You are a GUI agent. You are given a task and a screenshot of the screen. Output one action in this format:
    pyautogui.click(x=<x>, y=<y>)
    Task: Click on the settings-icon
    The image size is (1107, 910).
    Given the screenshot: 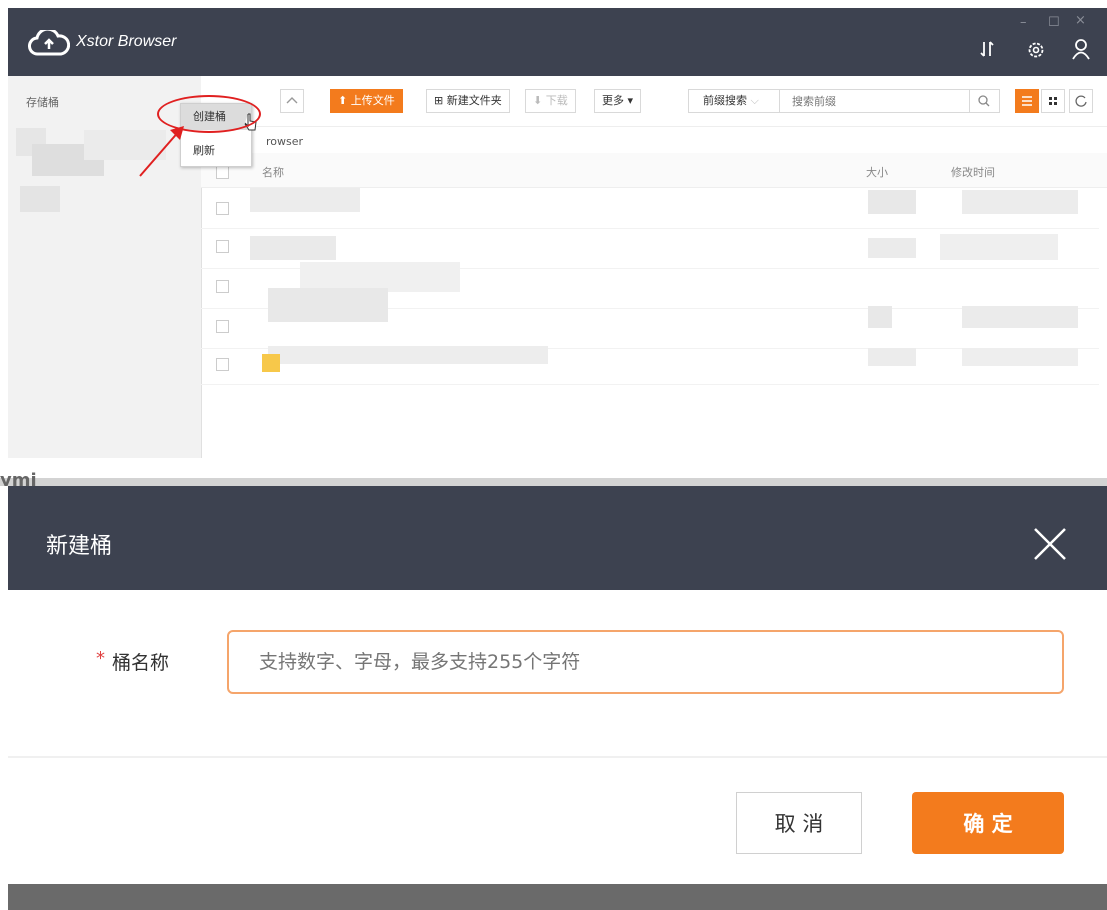 What is the action you would take?
    pyautogui.click(x=1036, y=50)
    